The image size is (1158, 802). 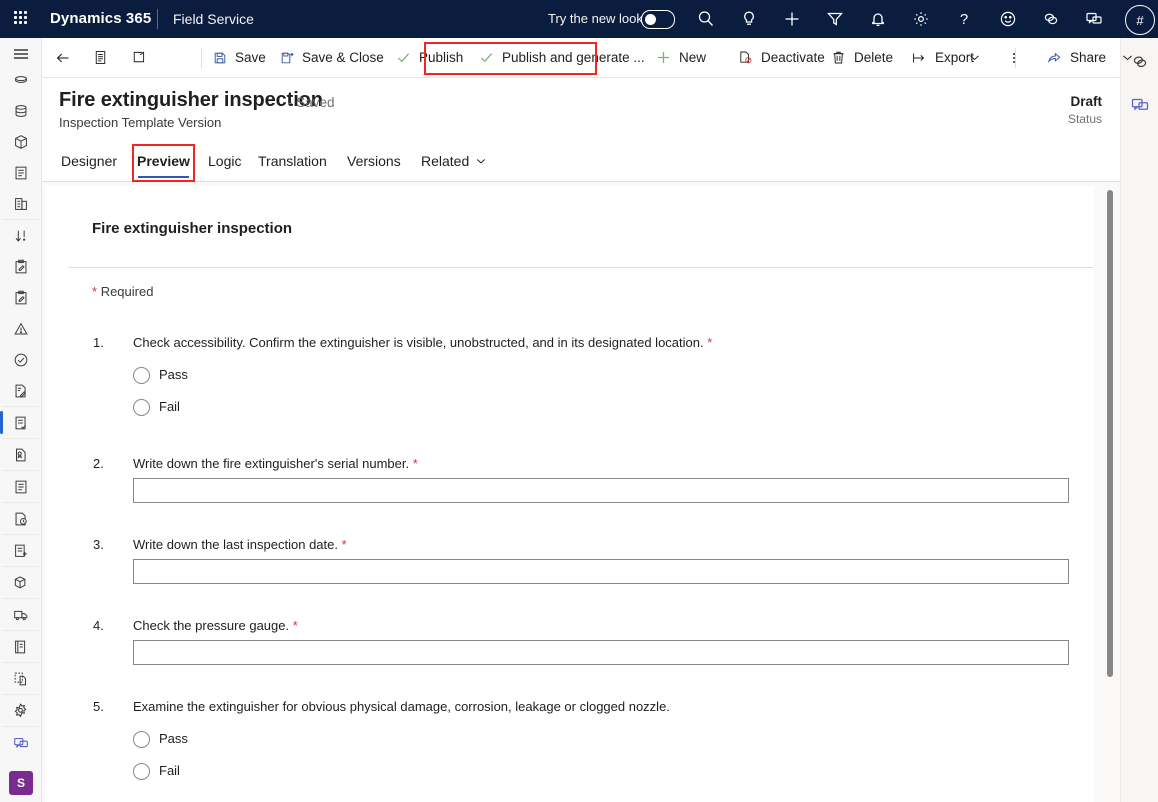 I want to click on tab-related-label: Related, so click(x=445, y=160).